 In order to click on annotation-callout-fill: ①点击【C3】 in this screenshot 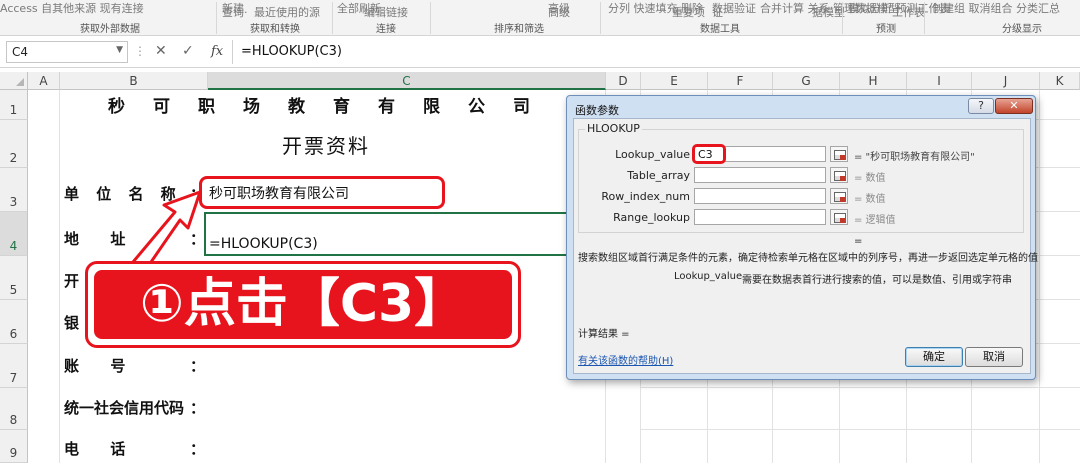, I will do `click(303, 304)`.